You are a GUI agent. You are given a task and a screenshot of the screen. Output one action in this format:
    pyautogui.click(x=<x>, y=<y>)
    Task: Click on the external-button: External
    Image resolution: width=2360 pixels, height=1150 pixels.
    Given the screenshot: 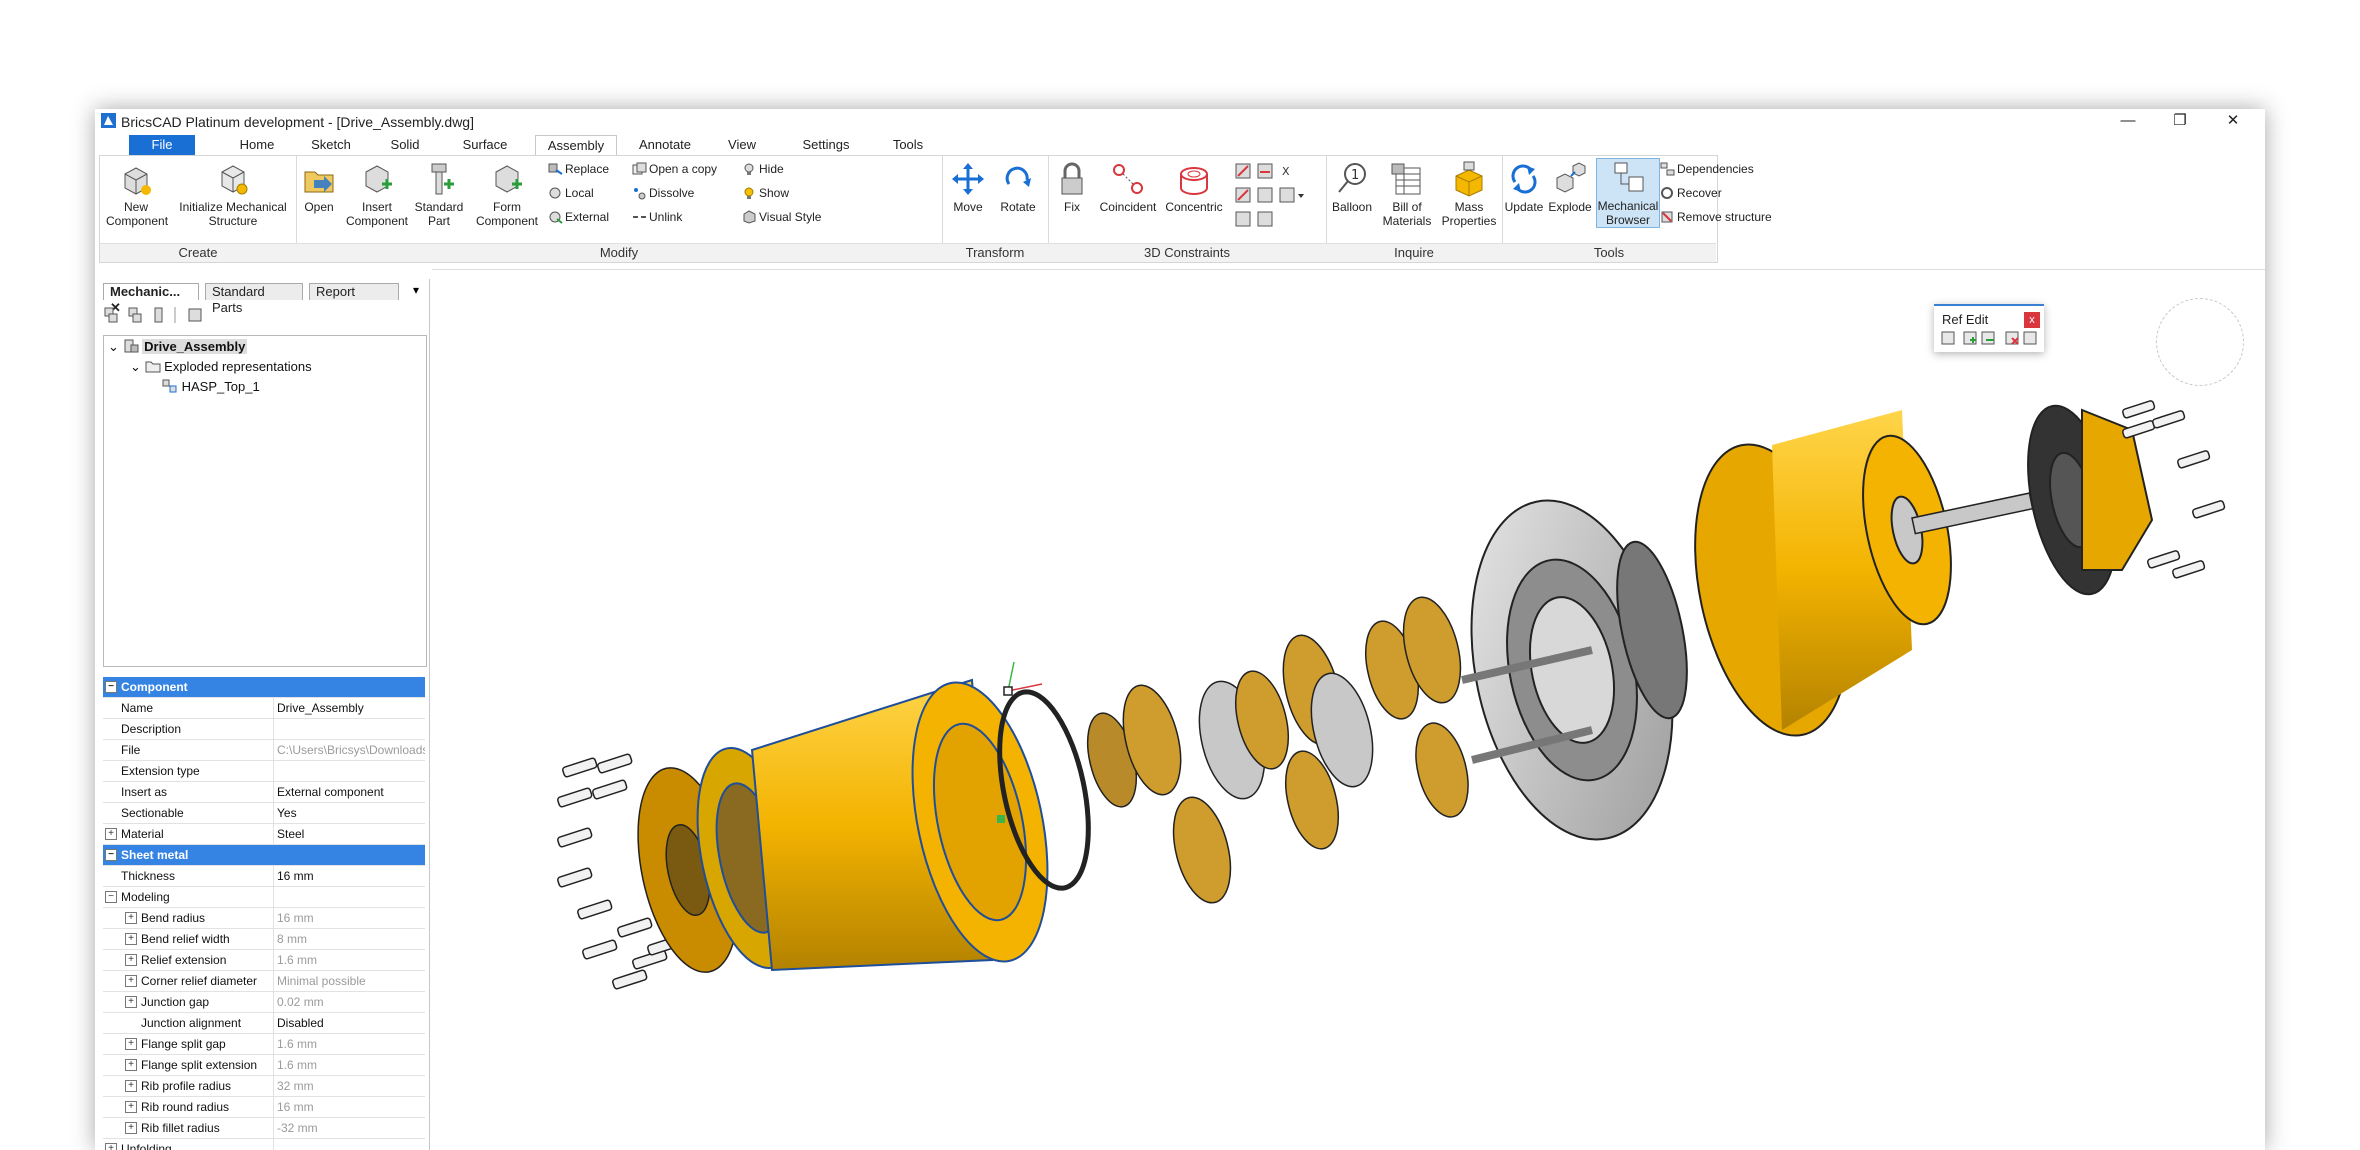 What is the action you would take?
    pyautogui.click(x=578, y=217)
    